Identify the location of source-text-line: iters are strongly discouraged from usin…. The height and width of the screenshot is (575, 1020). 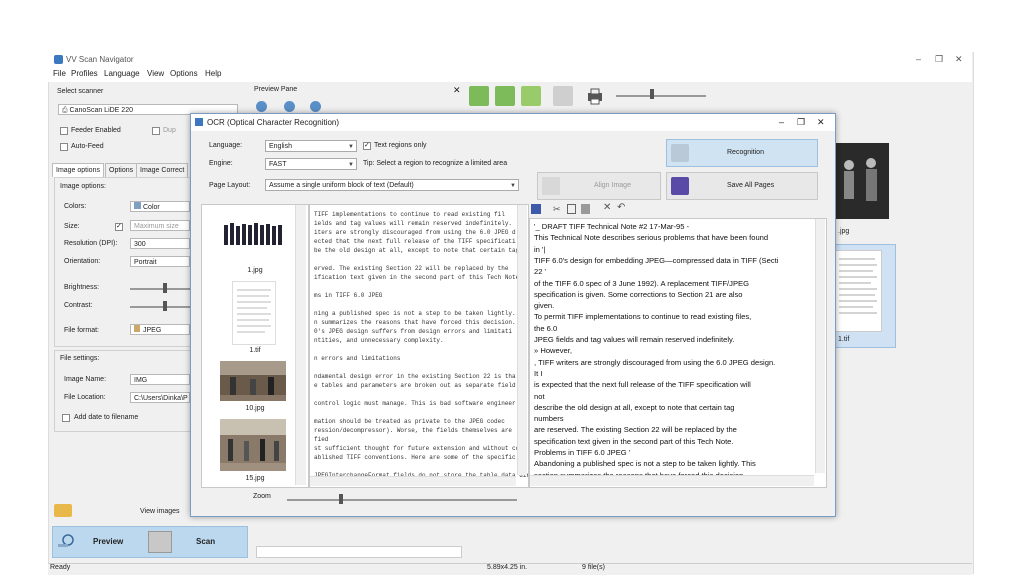
(415, 232).